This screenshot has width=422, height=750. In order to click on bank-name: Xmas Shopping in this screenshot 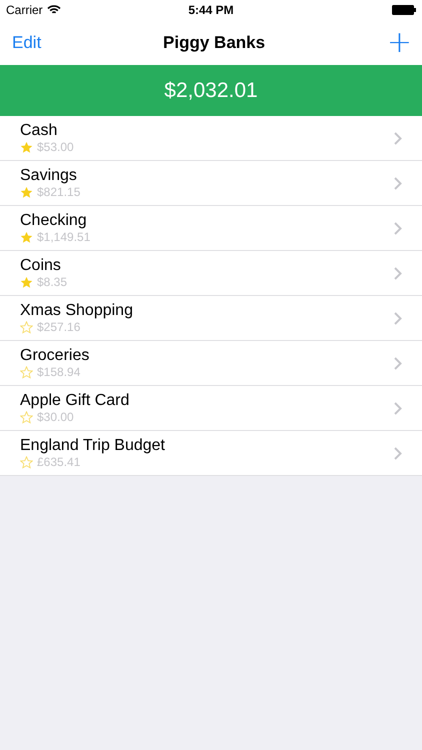, I will do `click(76, 310)`.